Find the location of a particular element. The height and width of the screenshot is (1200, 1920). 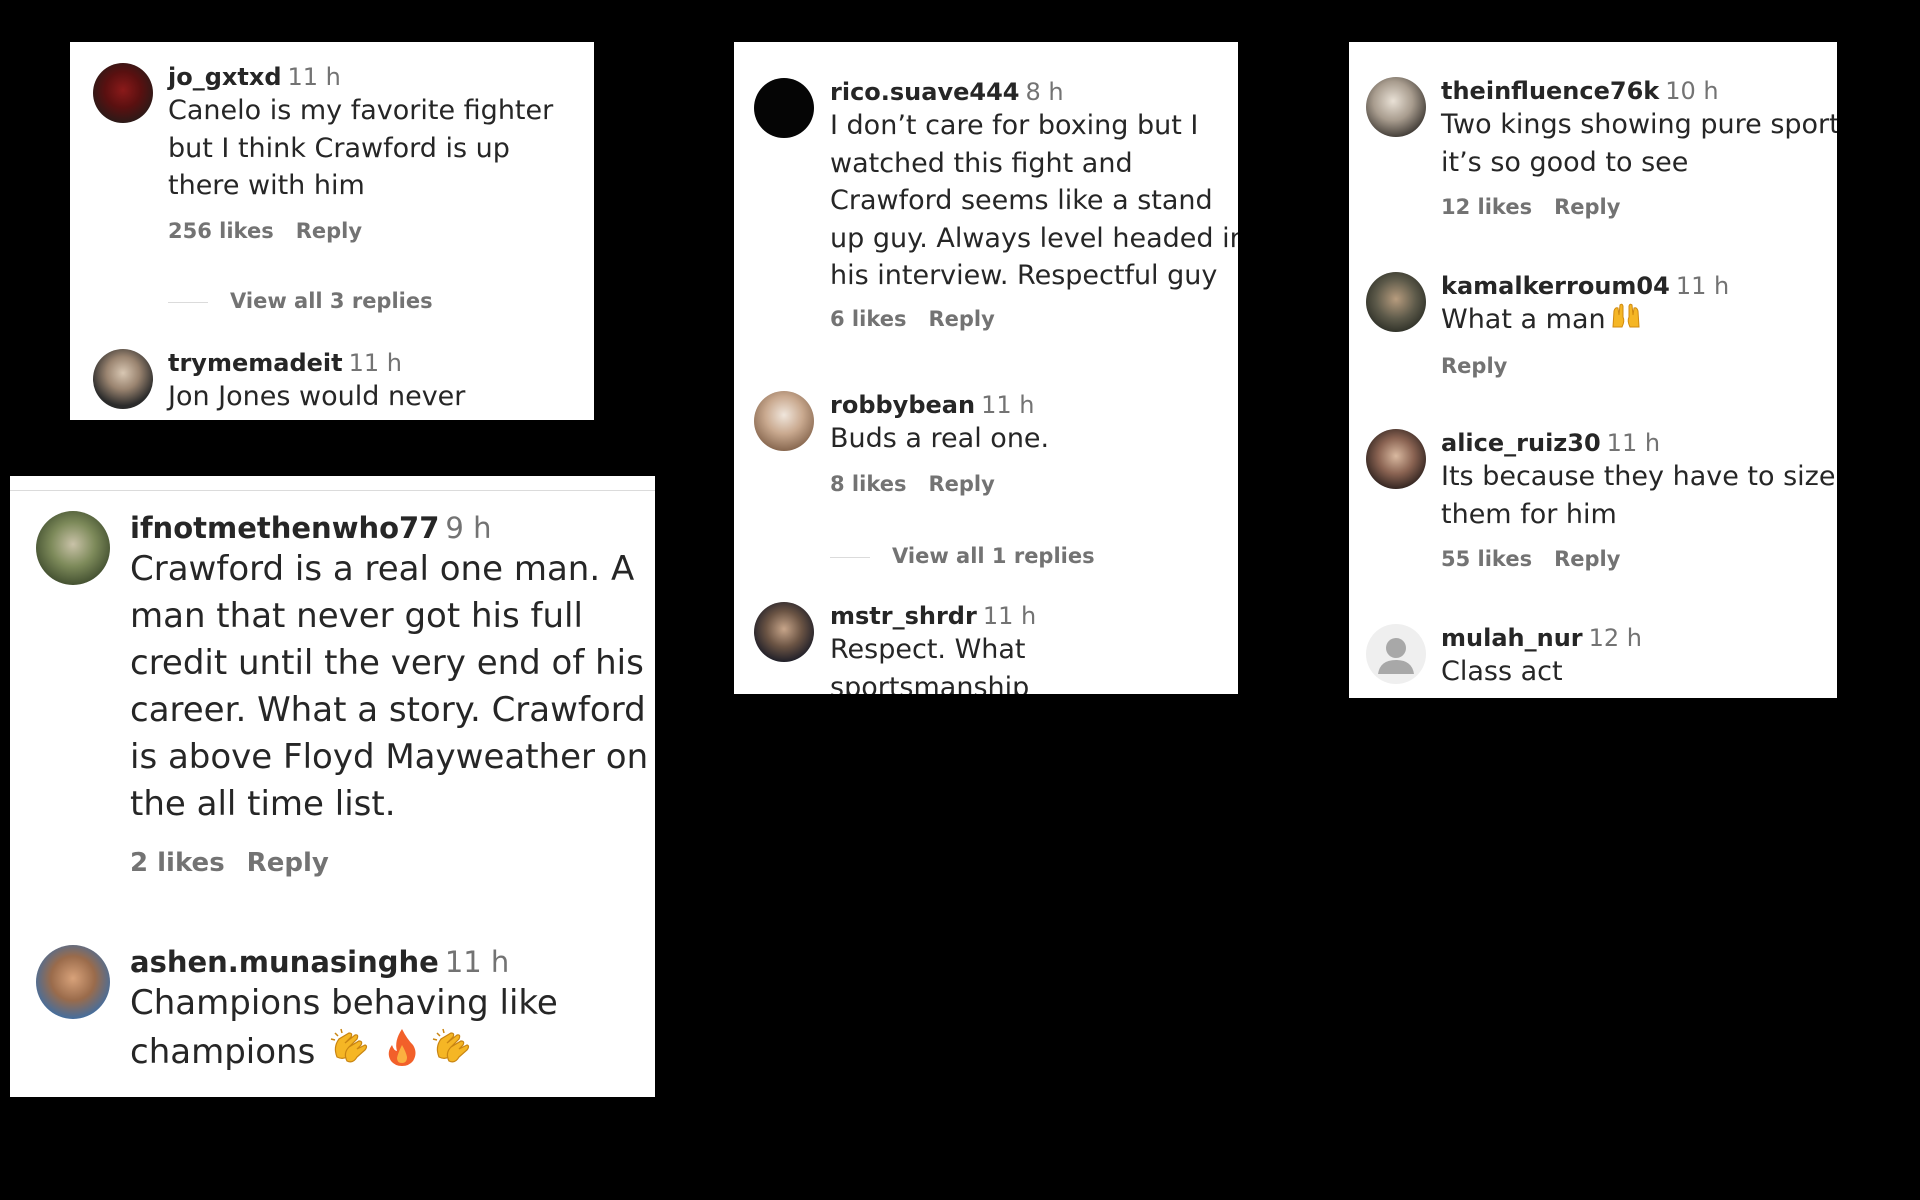

username: rico.suave444 is located at coordinates (924, 92).